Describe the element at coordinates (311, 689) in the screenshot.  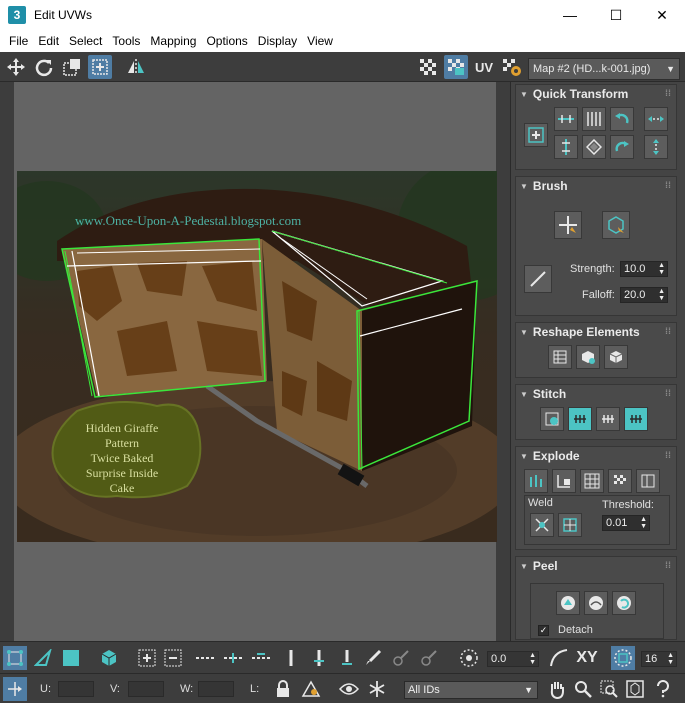
I see `show-hidden-edges-icon` at that location.